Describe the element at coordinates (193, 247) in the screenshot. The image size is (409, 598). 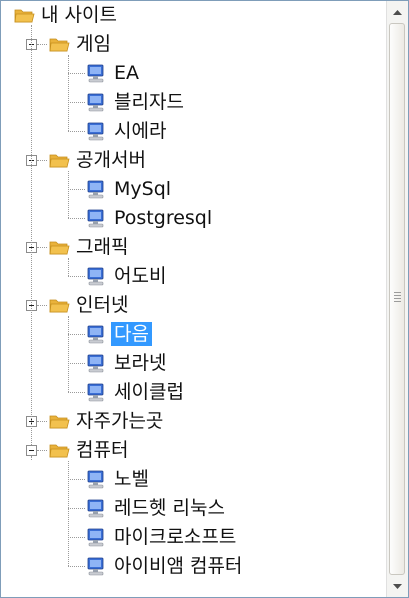
I see `tree-node-group: 그래픽` at that location.